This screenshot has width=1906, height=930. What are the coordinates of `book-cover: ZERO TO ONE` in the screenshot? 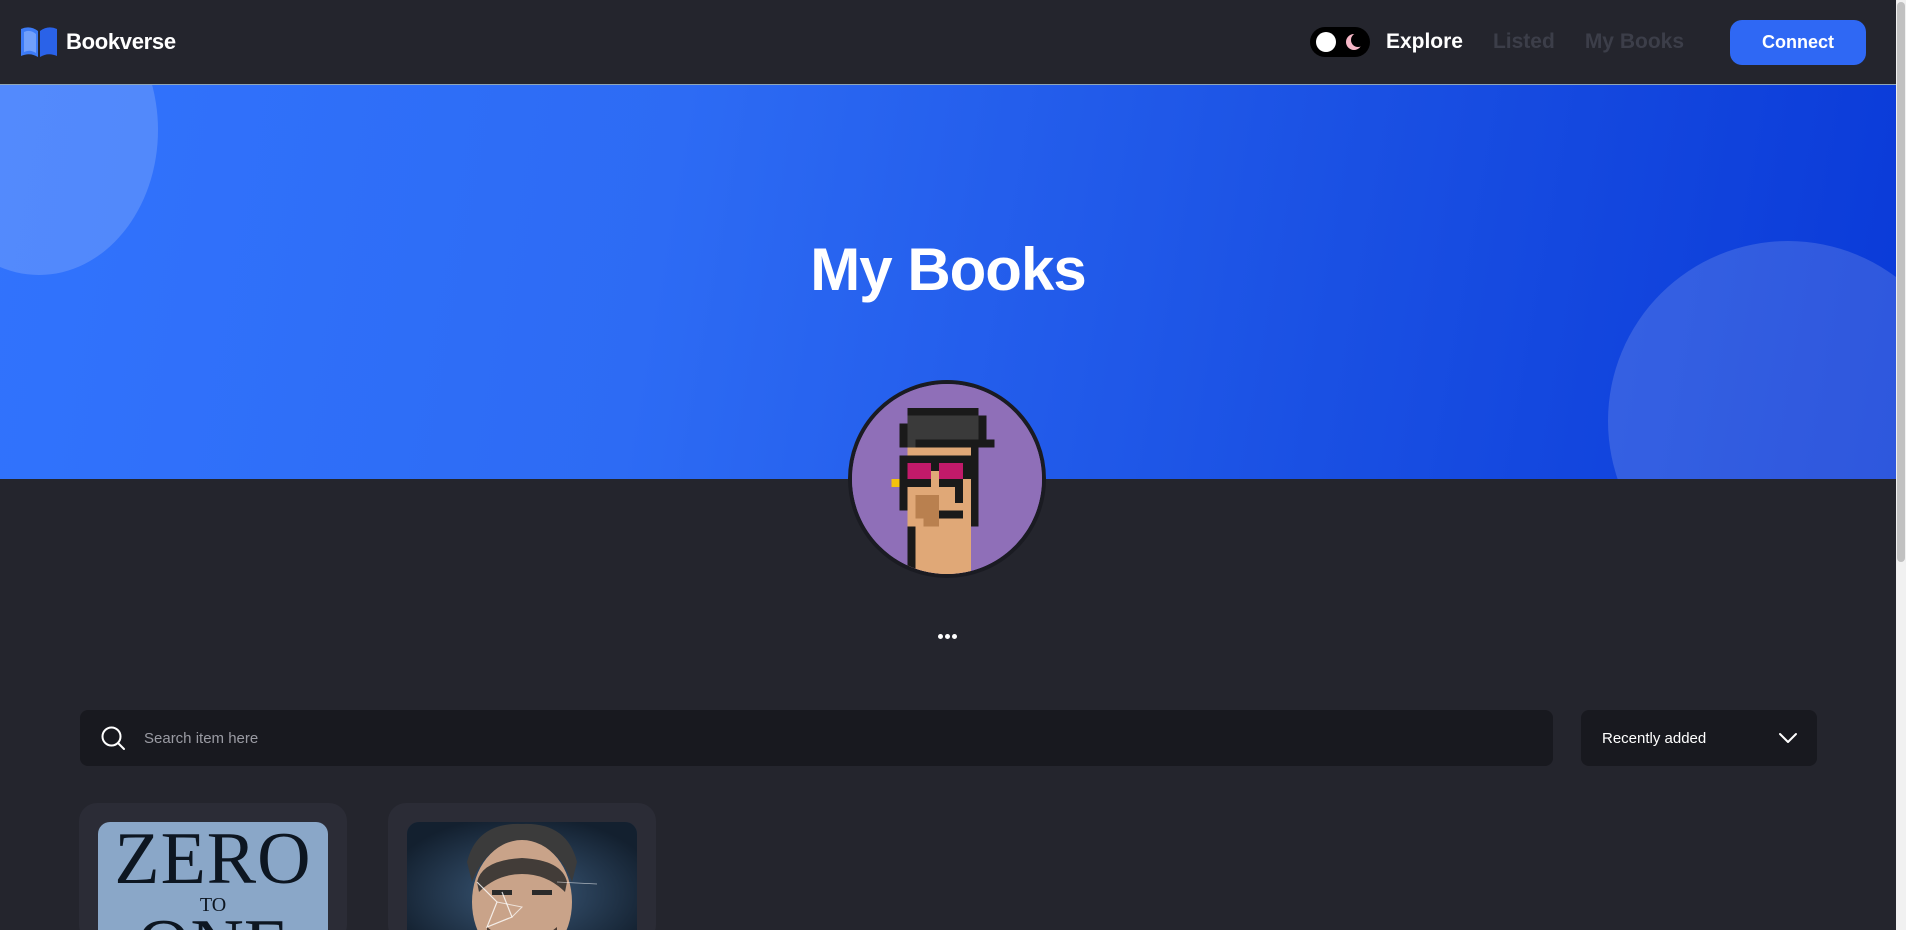 It's located at (213, 876).